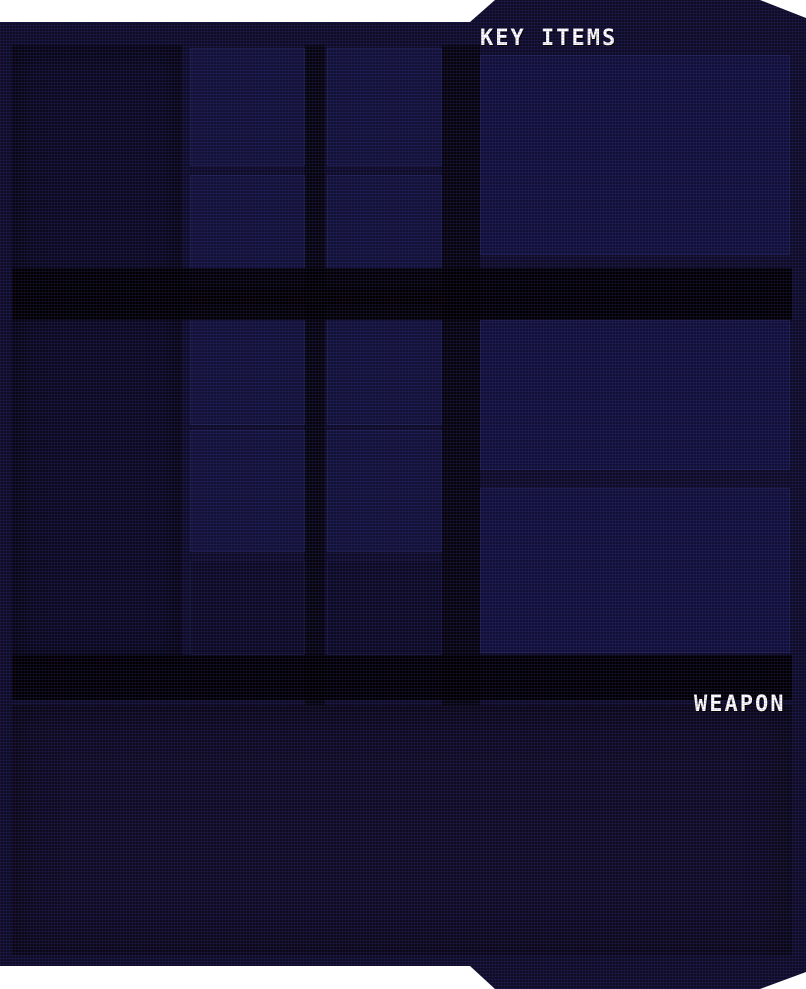 This screenshot has width=806, height=989. I want to click on section-divider, so click(461, 375).